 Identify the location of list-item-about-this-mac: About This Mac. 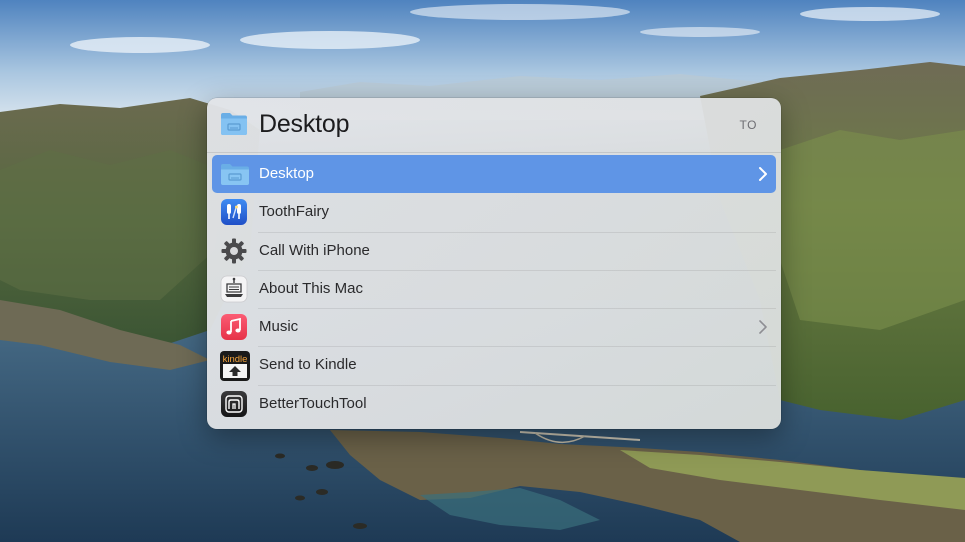
(494, 288).